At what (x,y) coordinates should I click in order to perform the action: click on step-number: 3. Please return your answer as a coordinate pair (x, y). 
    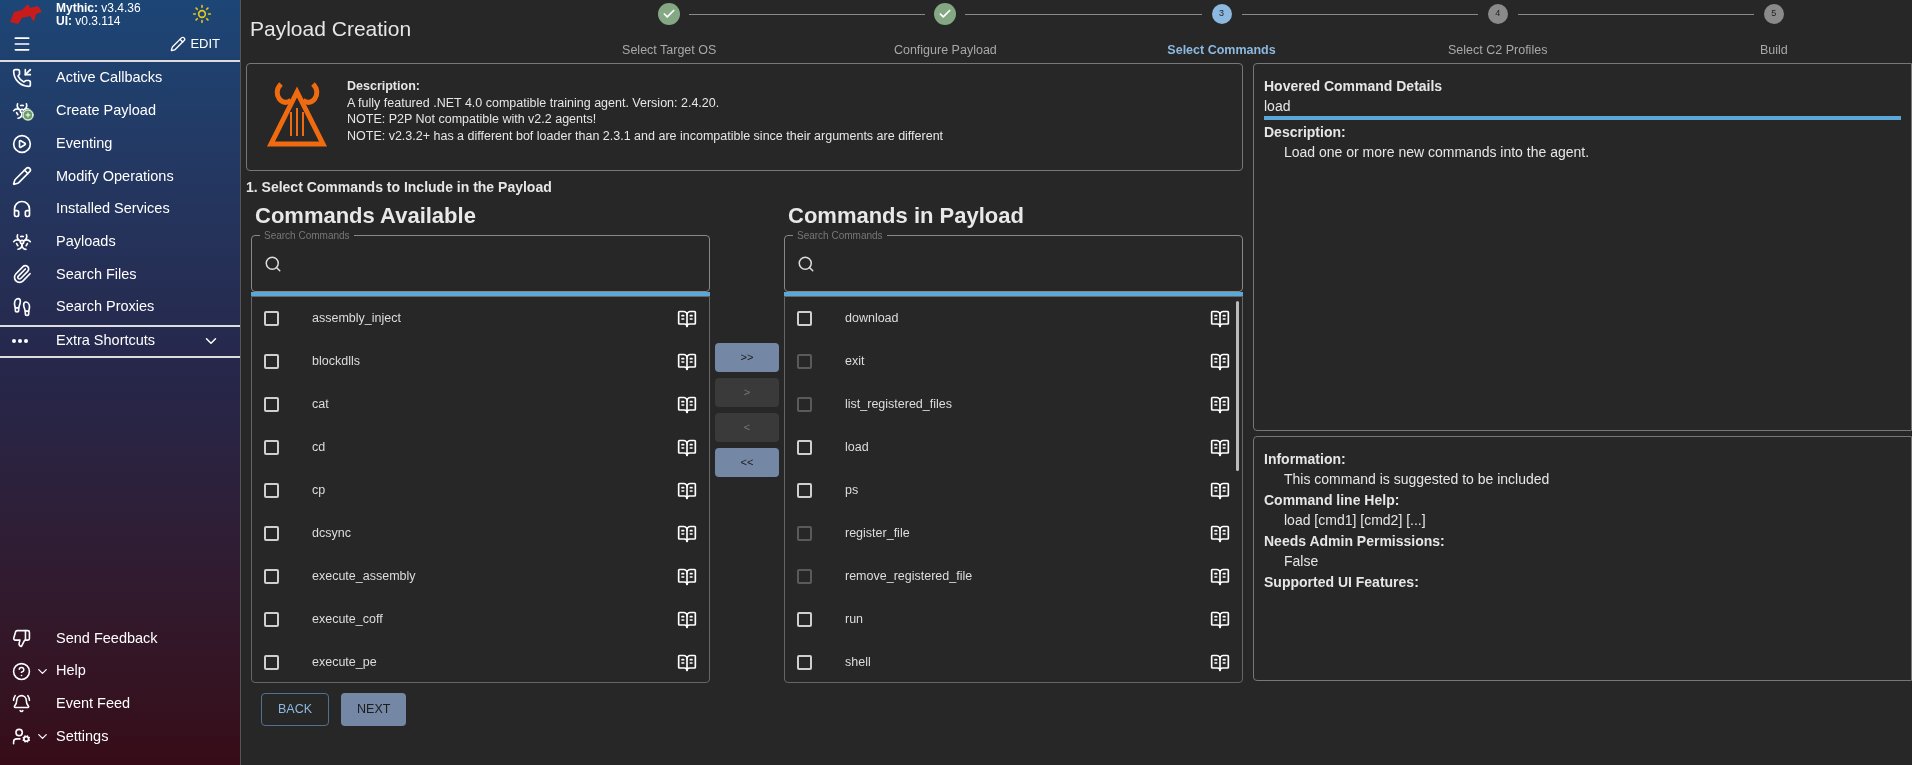
    Looking at the image, I should click on (1221, 14).